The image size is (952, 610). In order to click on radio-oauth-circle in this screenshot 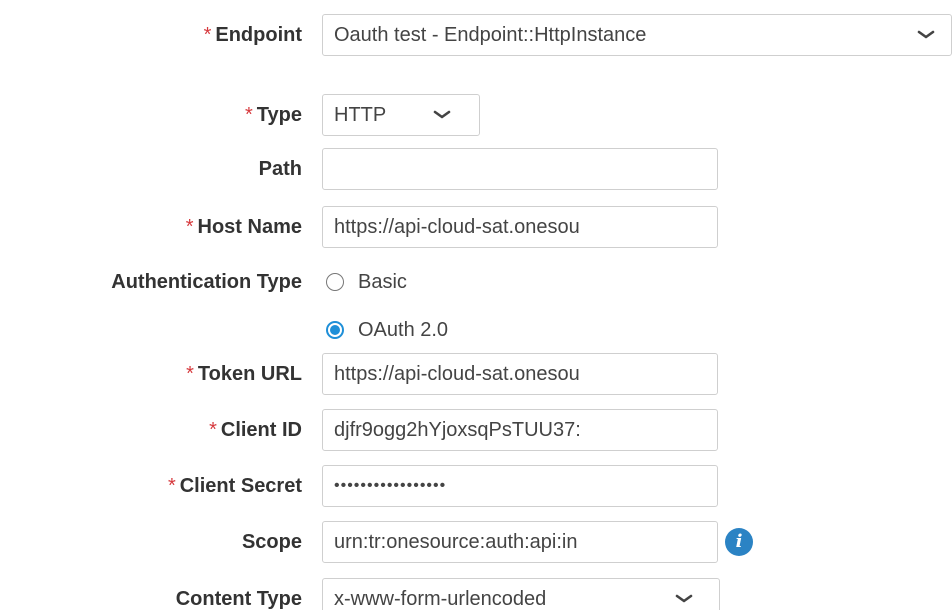, I will do `click(335, 330)`.